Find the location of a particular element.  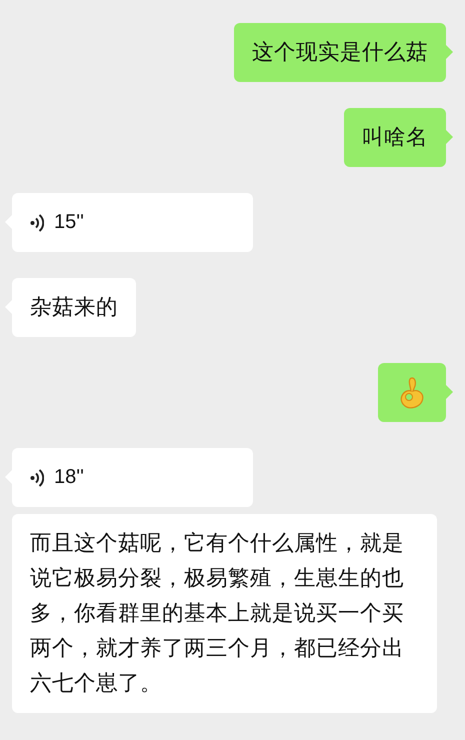

voice-message-bubble: 18'' is located at coordinates (132, 478).